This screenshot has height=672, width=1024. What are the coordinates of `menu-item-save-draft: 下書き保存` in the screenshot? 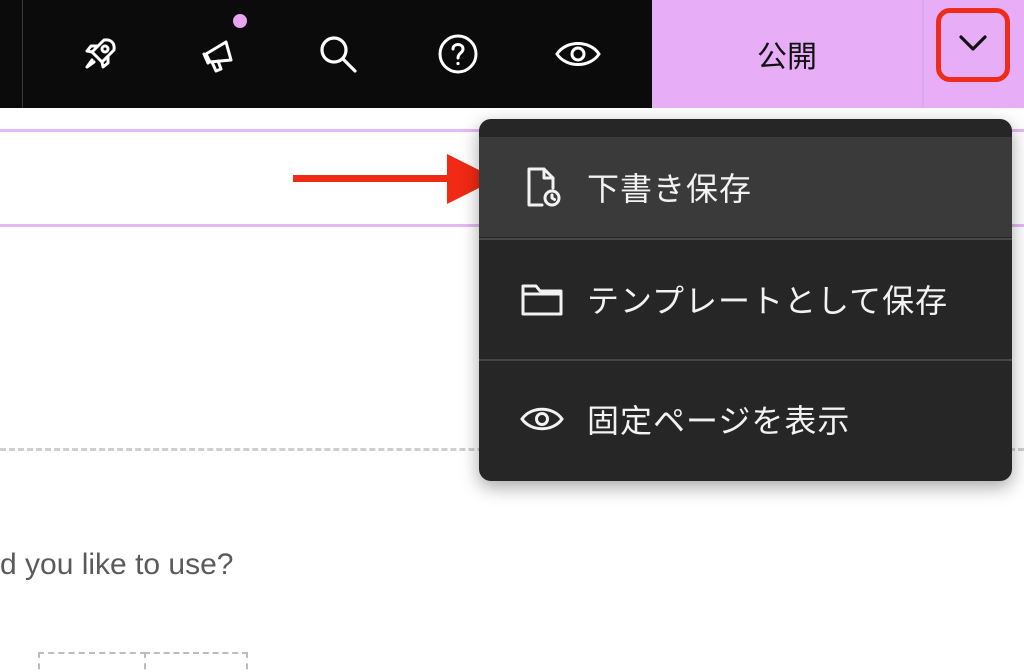 It's located at (745, 187).